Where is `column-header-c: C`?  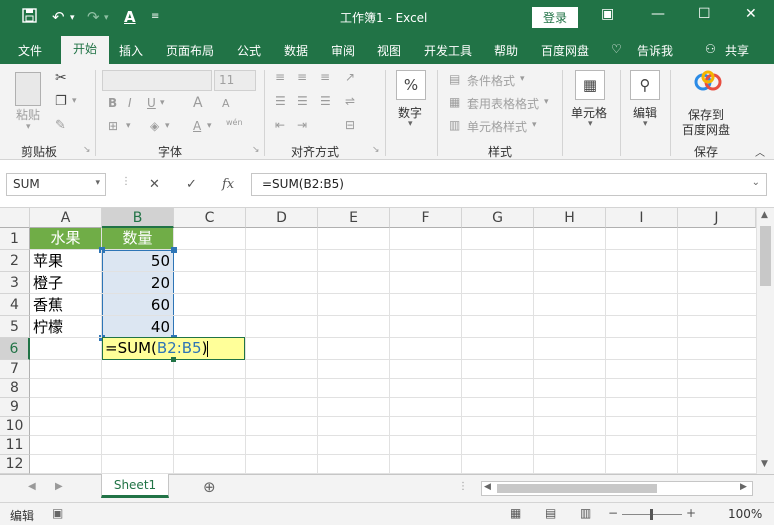 column-header-c: C is located at coordinates (210, 218).